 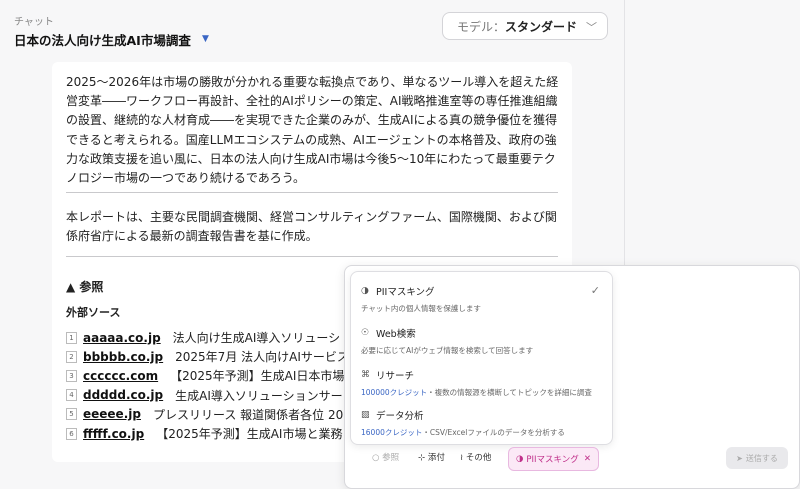 What do you see at coordinates (112, 414) in the screenshot?
I see `reference-link: eeeee.jp` at bounding box center [112, 414].